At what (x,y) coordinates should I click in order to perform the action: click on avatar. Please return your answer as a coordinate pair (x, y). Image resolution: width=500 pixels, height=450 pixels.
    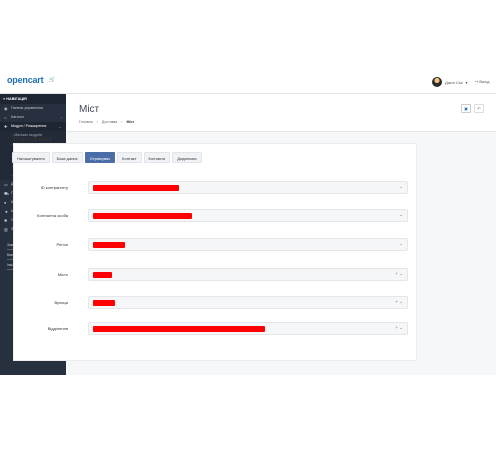
    Looking at the image, I should click on (437, 82).